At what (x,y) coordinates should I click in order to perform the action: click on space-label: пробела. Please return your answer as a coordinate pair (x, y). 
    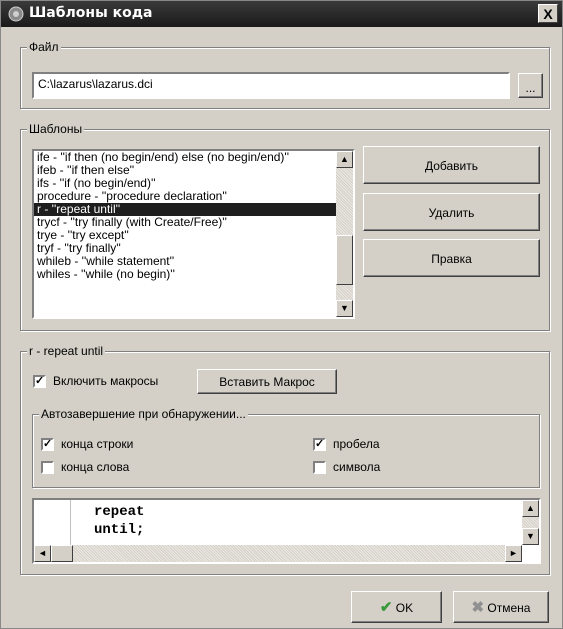
    Looking at the image, I should click on (356, 444).